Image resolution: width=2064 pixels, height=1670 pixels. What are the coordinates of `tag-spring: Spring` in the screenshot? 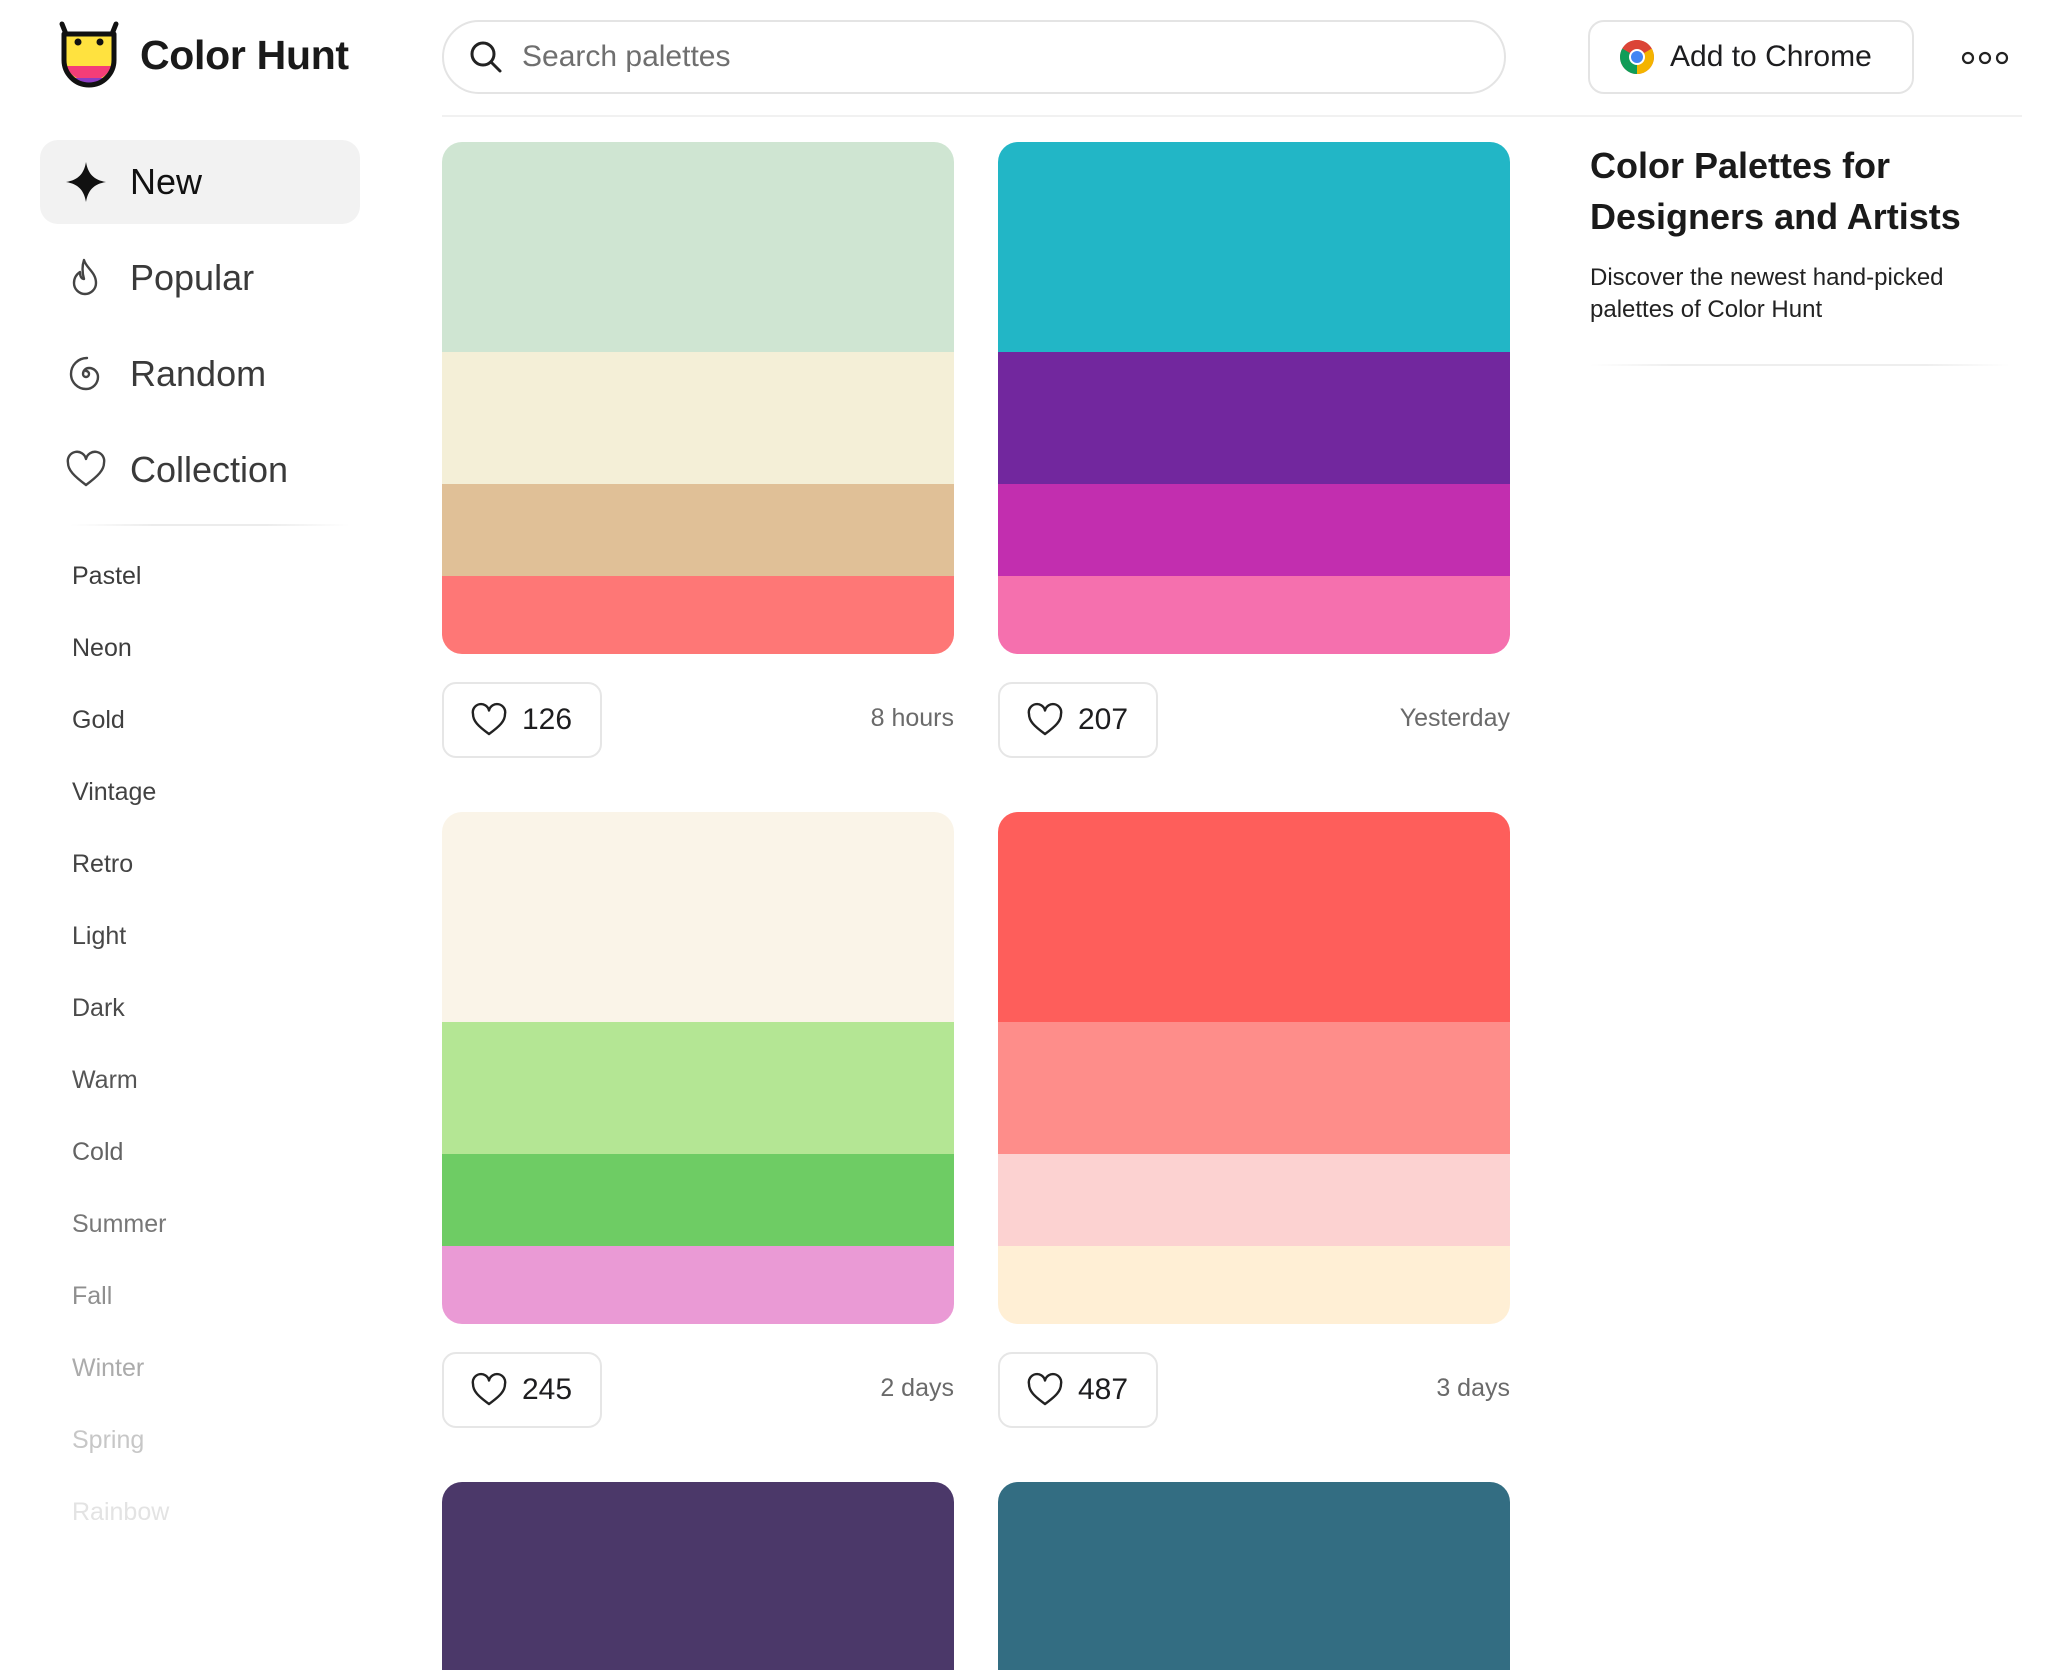 It's located at (120, 1460).